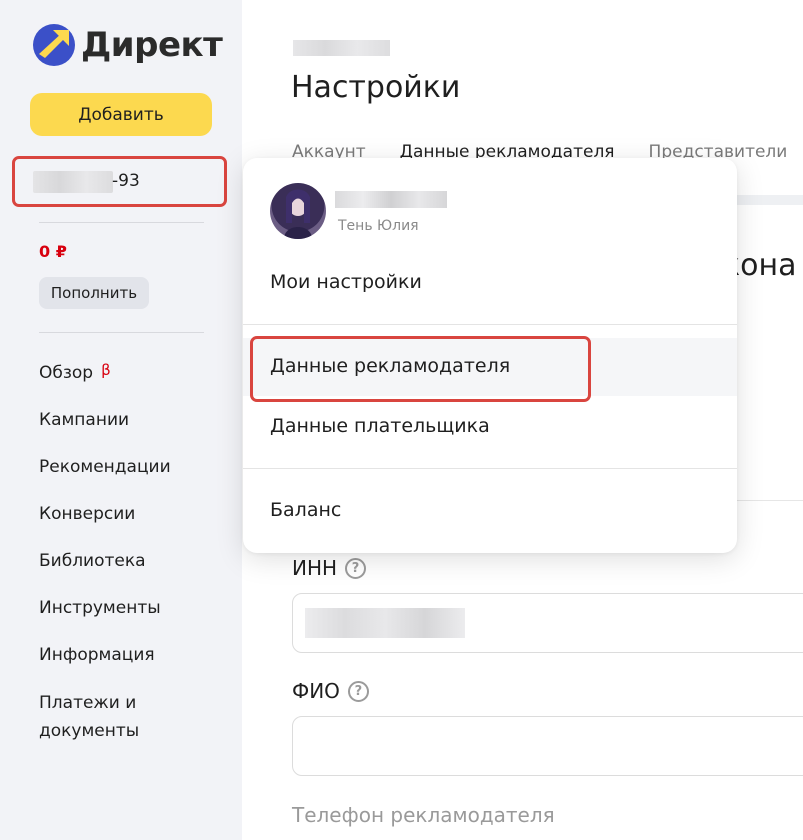  I want to click on user-name: Тень Юлия, so click(378, 226).